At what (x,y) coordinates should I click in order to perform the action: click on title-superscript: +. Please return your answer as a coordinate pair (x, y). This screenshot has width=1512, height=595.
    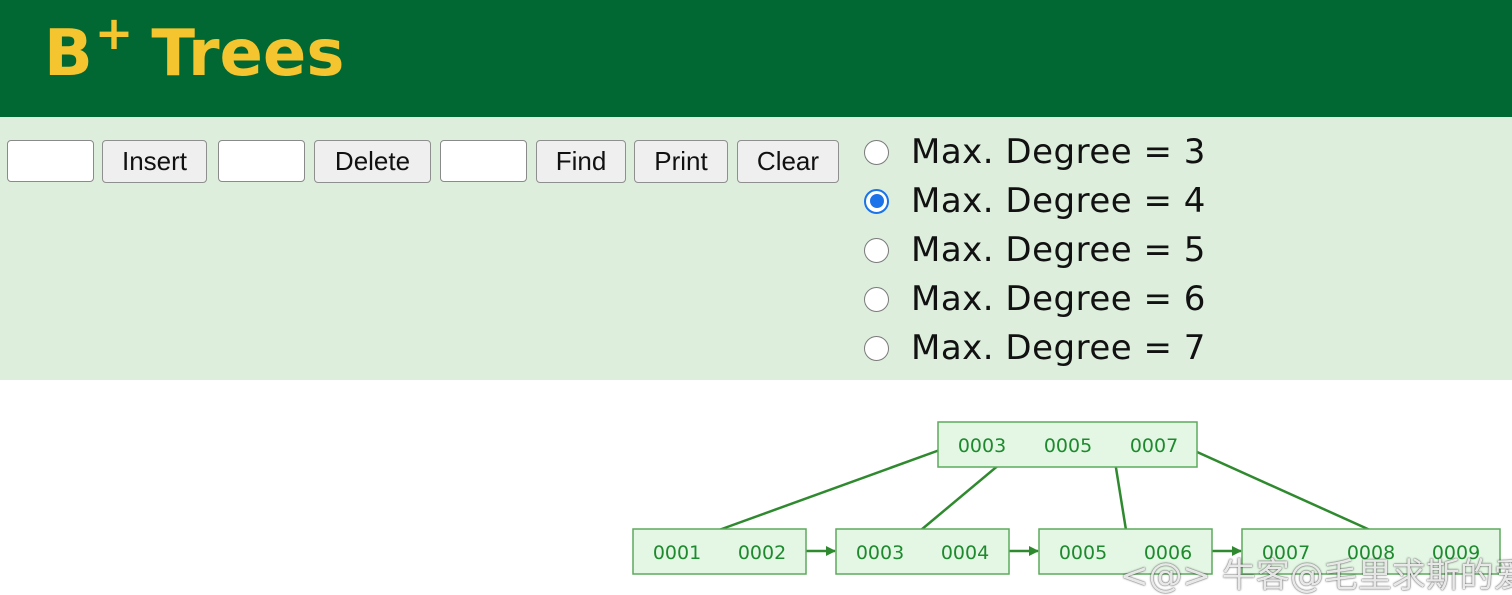
    Looking at the image, I should click on (114, 33).